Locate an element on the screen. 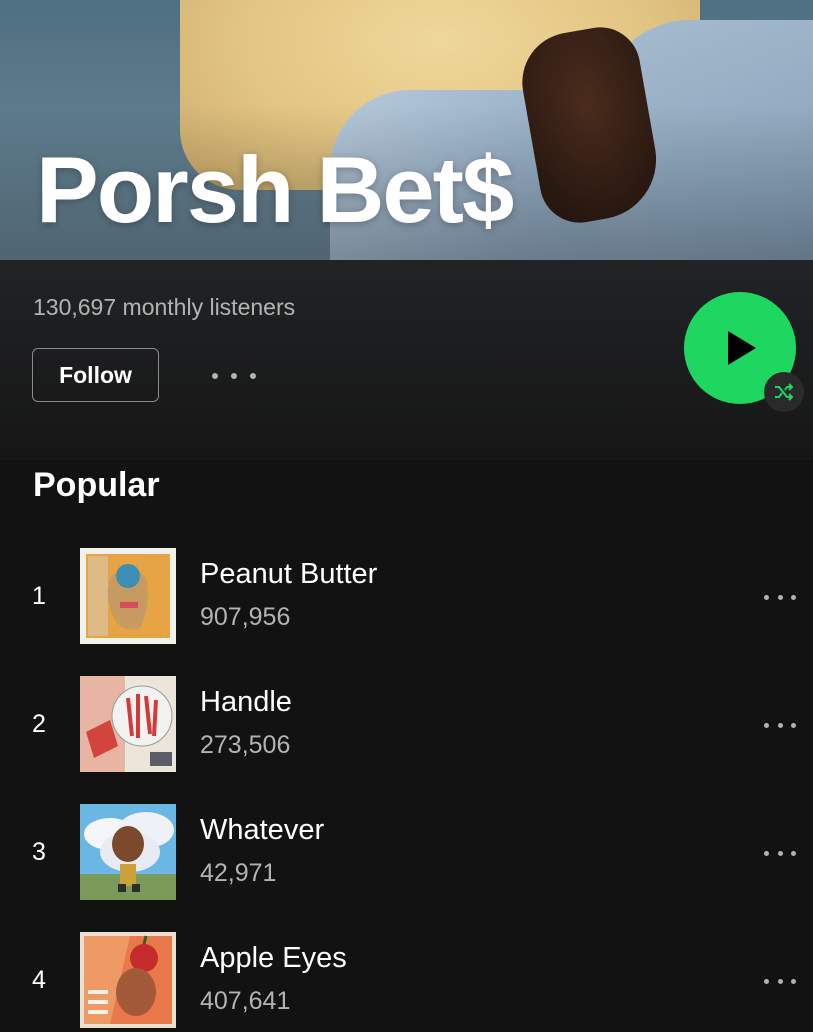 The image size is (813, 1032). play-icon is located at coordinates (742, 348).